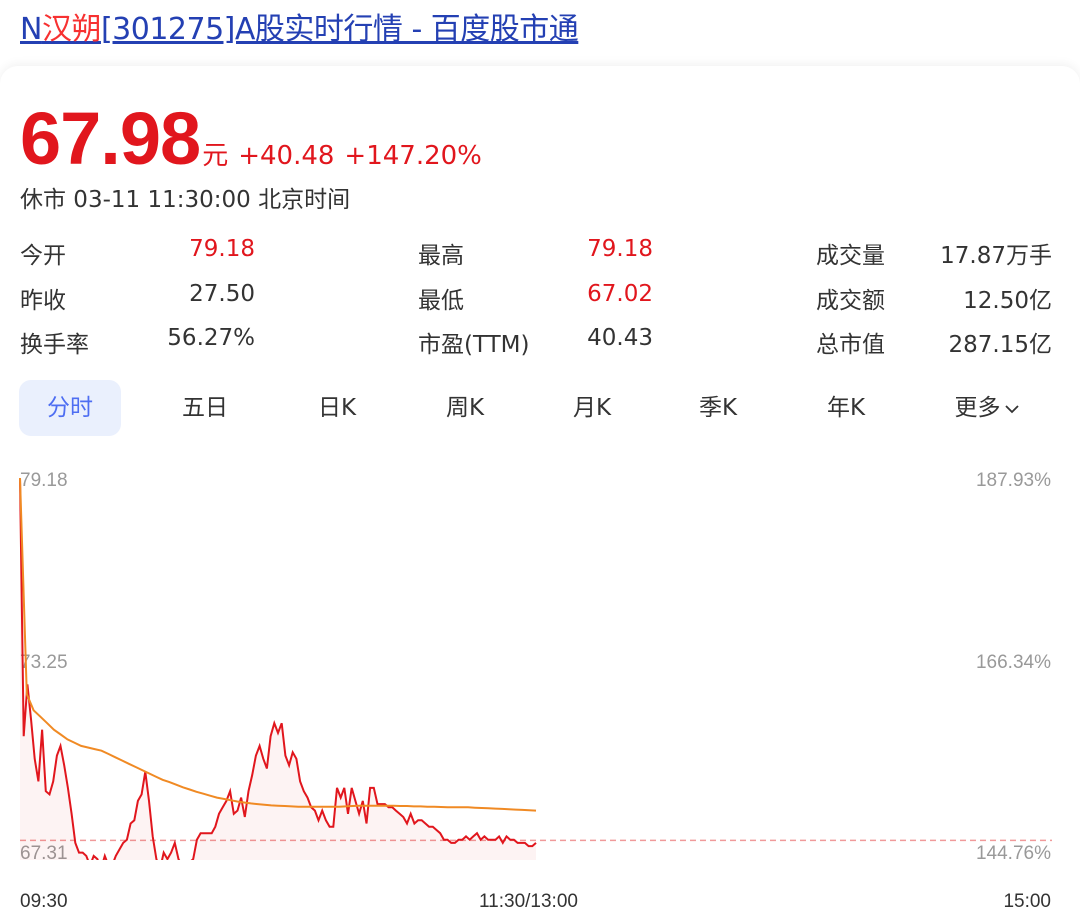 The image size is (1080, 913). Describe the element at coordinates (43, 301) in the screenshot. I see `stat-label: 昨收` at that location.